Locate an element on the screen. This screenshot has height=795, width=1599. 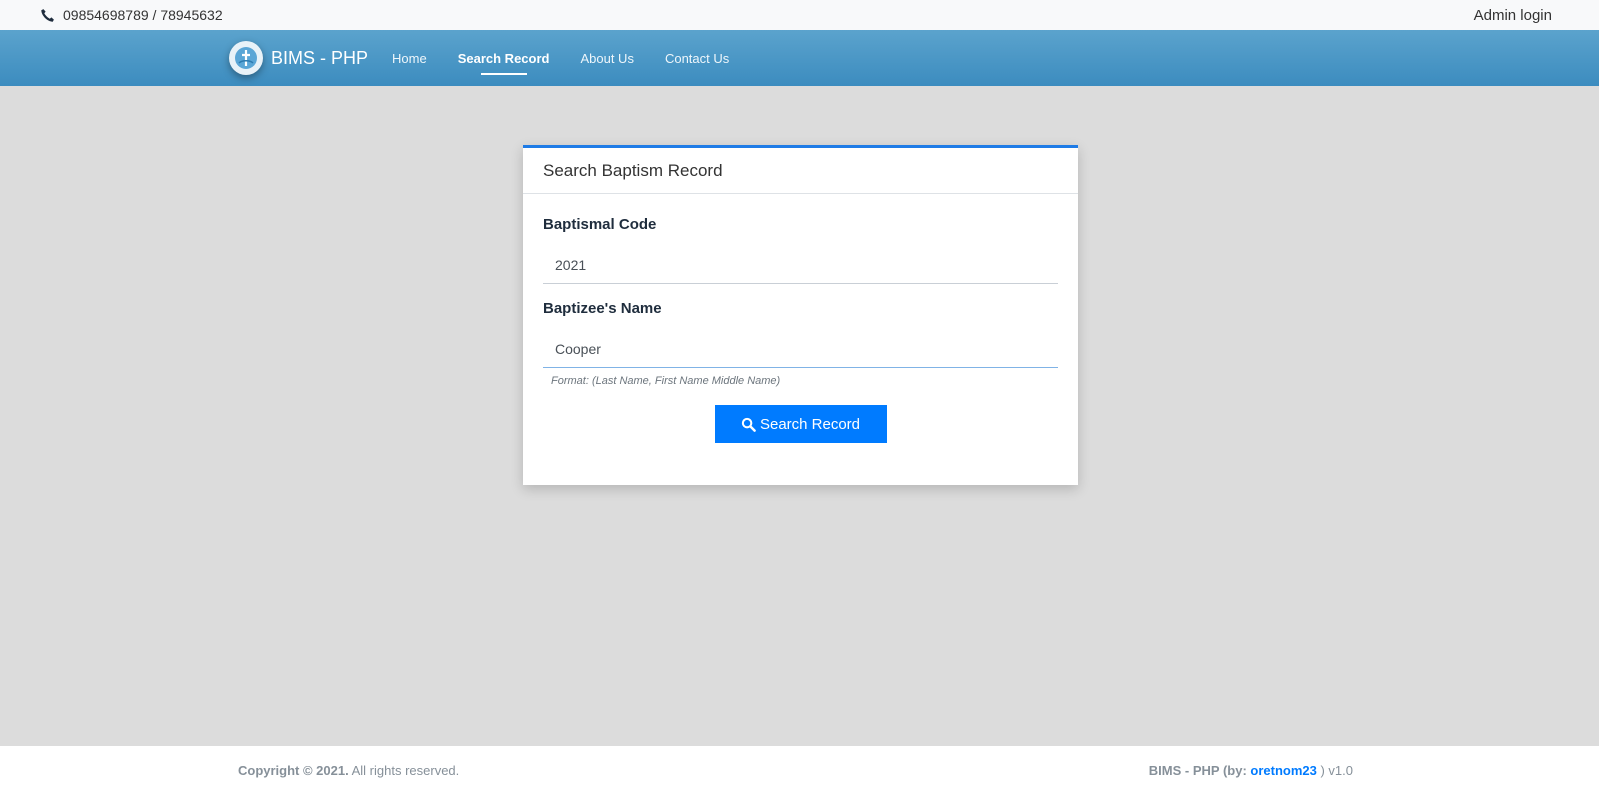
copyright: Copyright © 2021. All rights reserved. is located at coordinates (348, 770).